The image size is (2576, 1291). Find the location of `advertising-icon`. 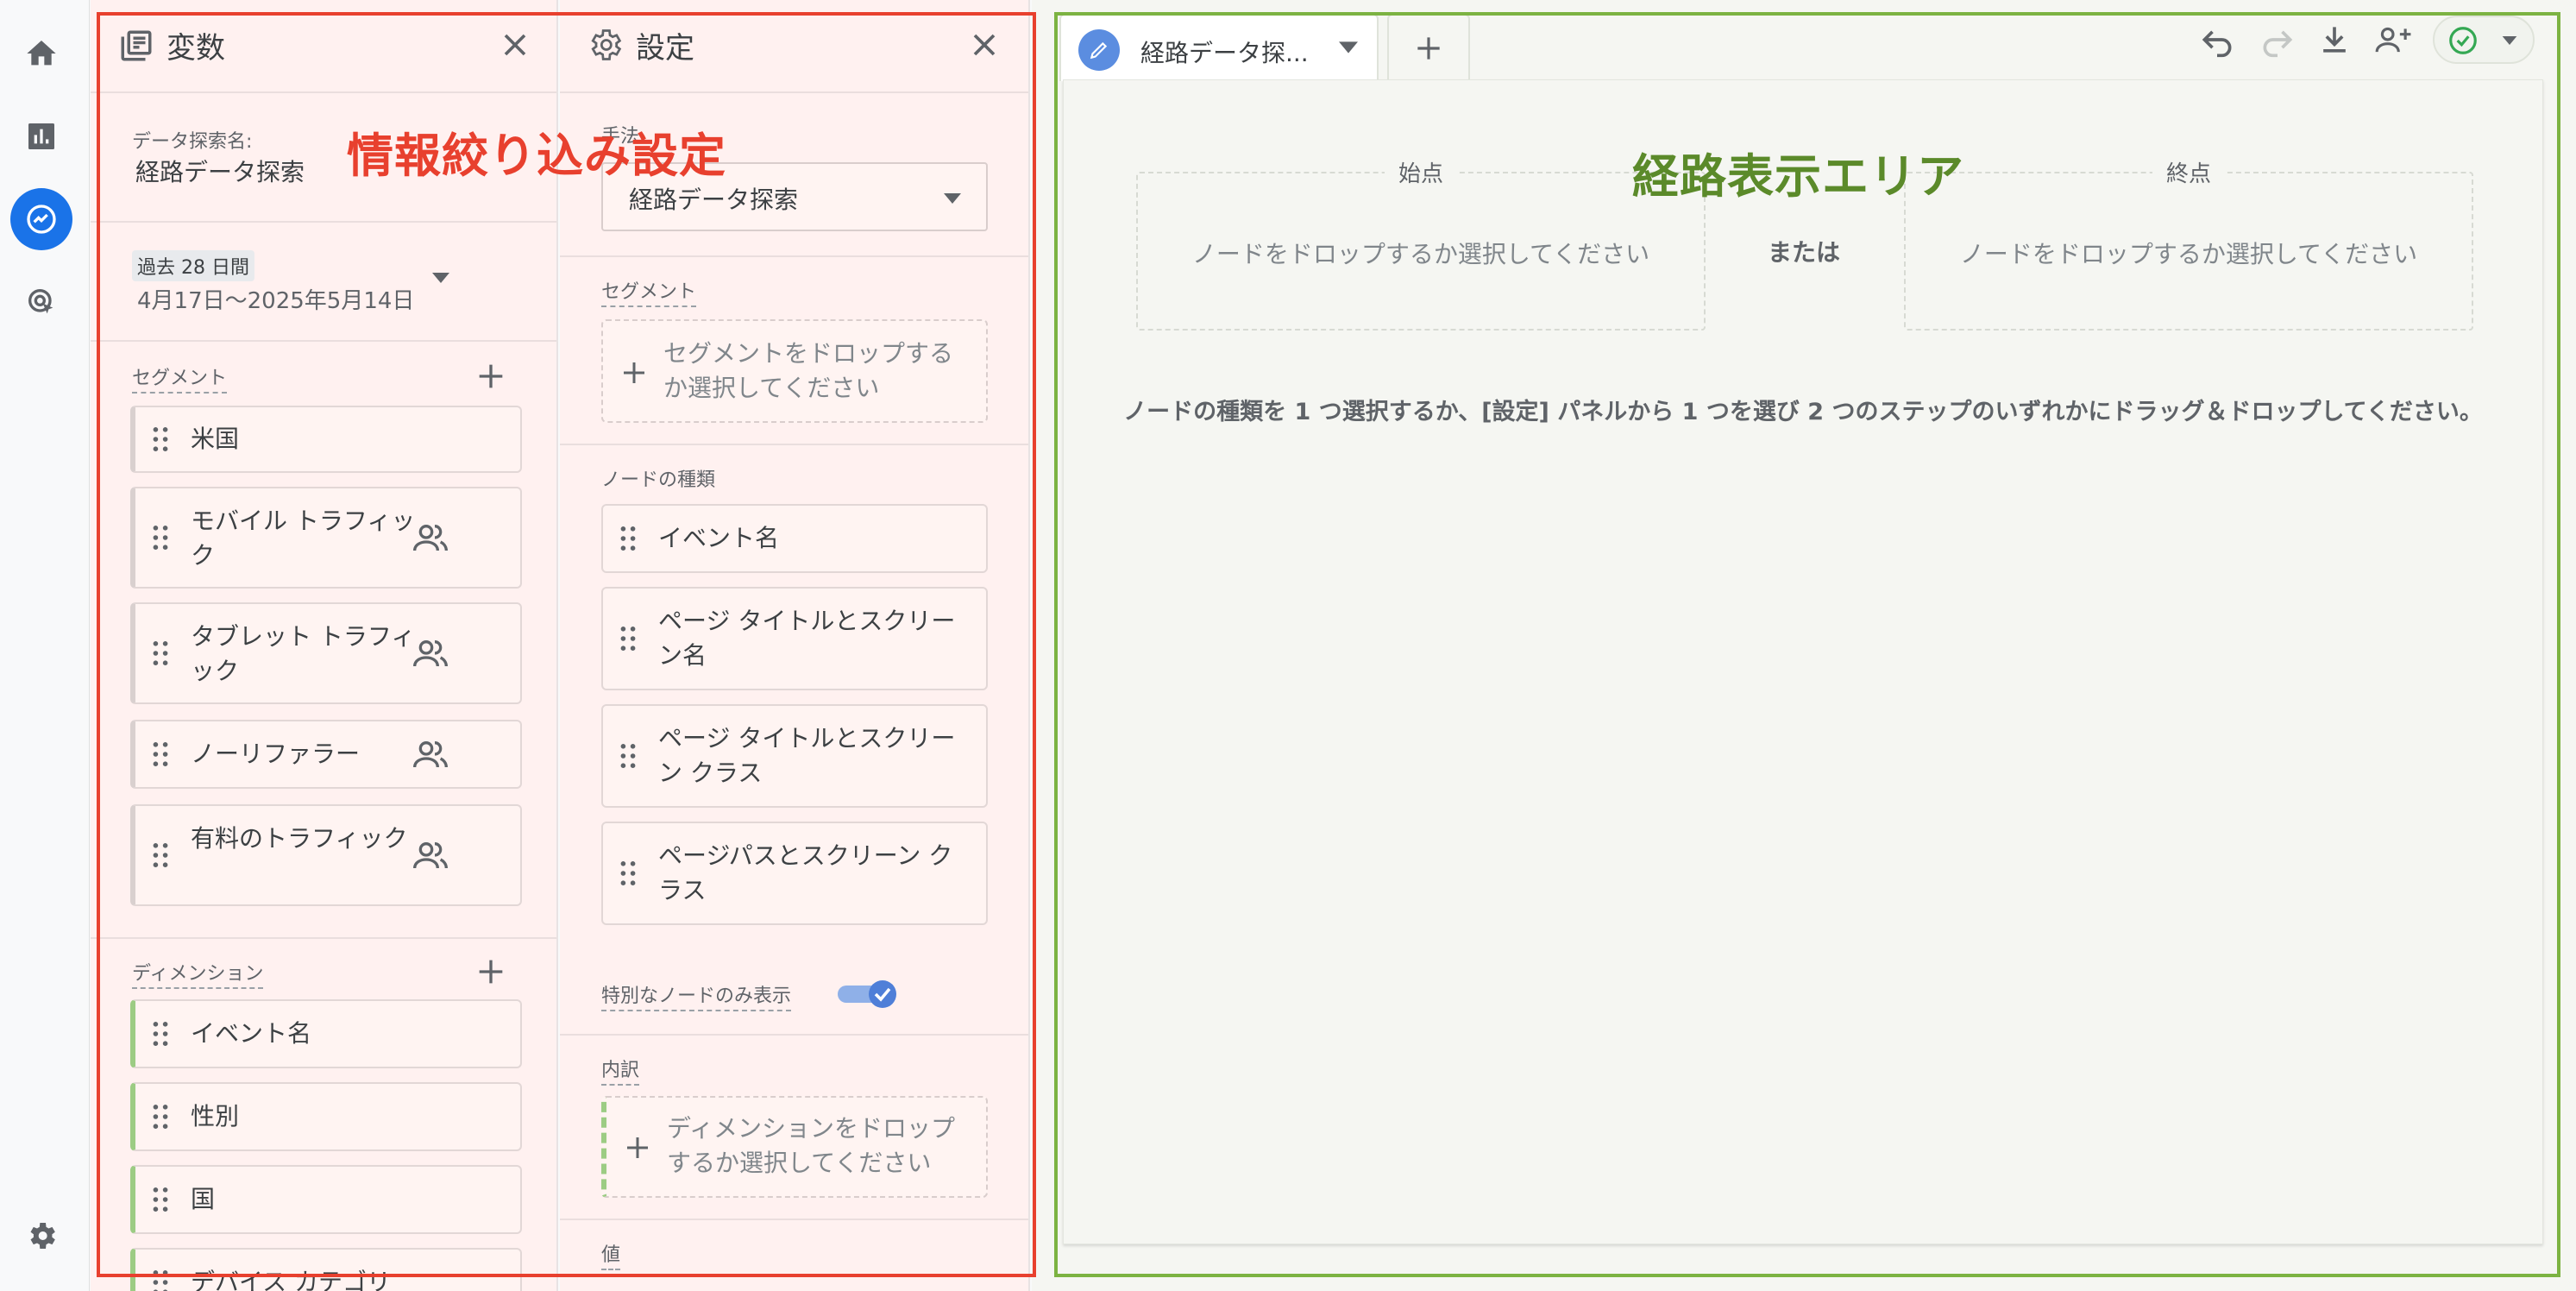

advertising-icon is located at coordinates (40, 301).